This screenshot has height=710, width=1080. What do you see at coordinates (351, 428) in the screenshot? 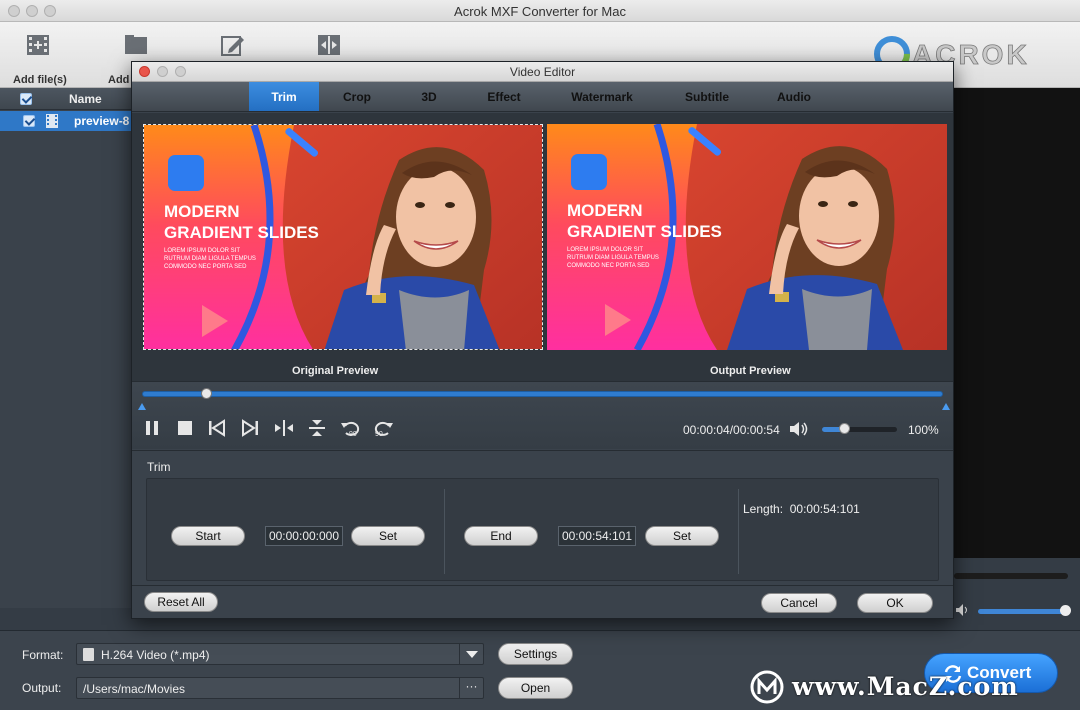
I see `rotate-left-icon: 90` at bounding box center [351, 428].